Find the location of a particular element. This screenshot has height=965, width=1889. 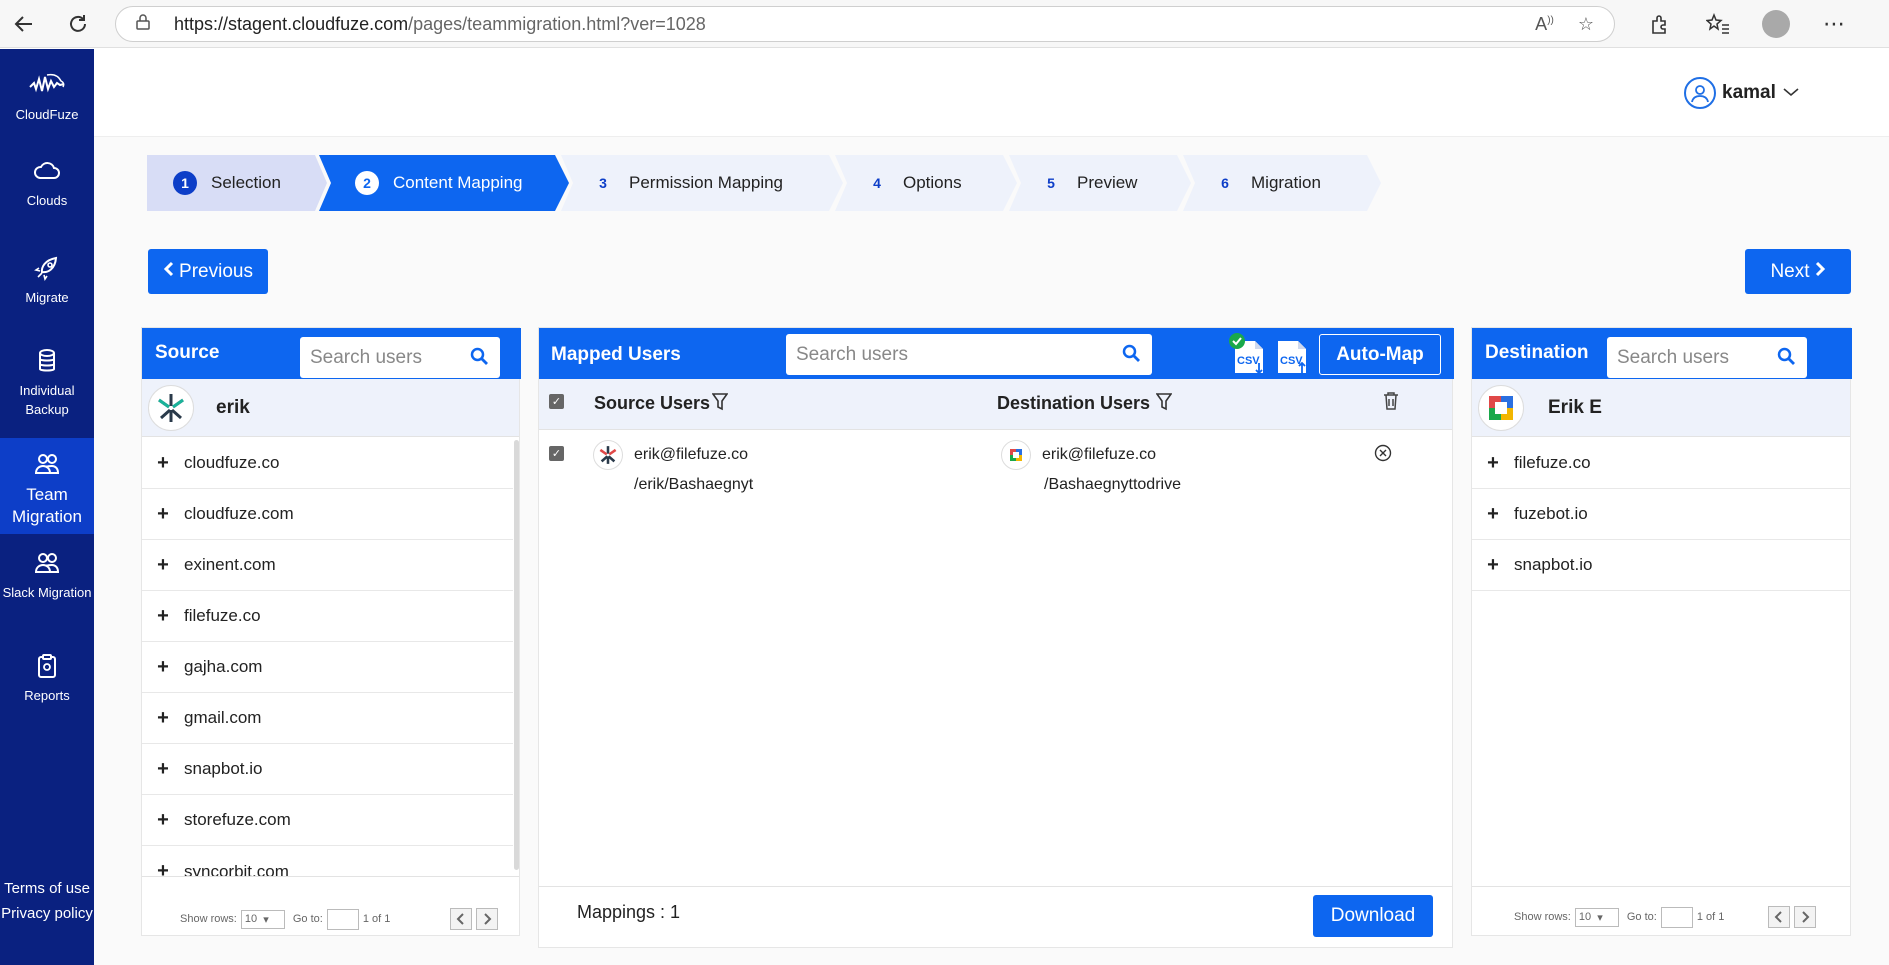

sidebar-item-team-migration: Team Migration is located at coordinates (47, 486).